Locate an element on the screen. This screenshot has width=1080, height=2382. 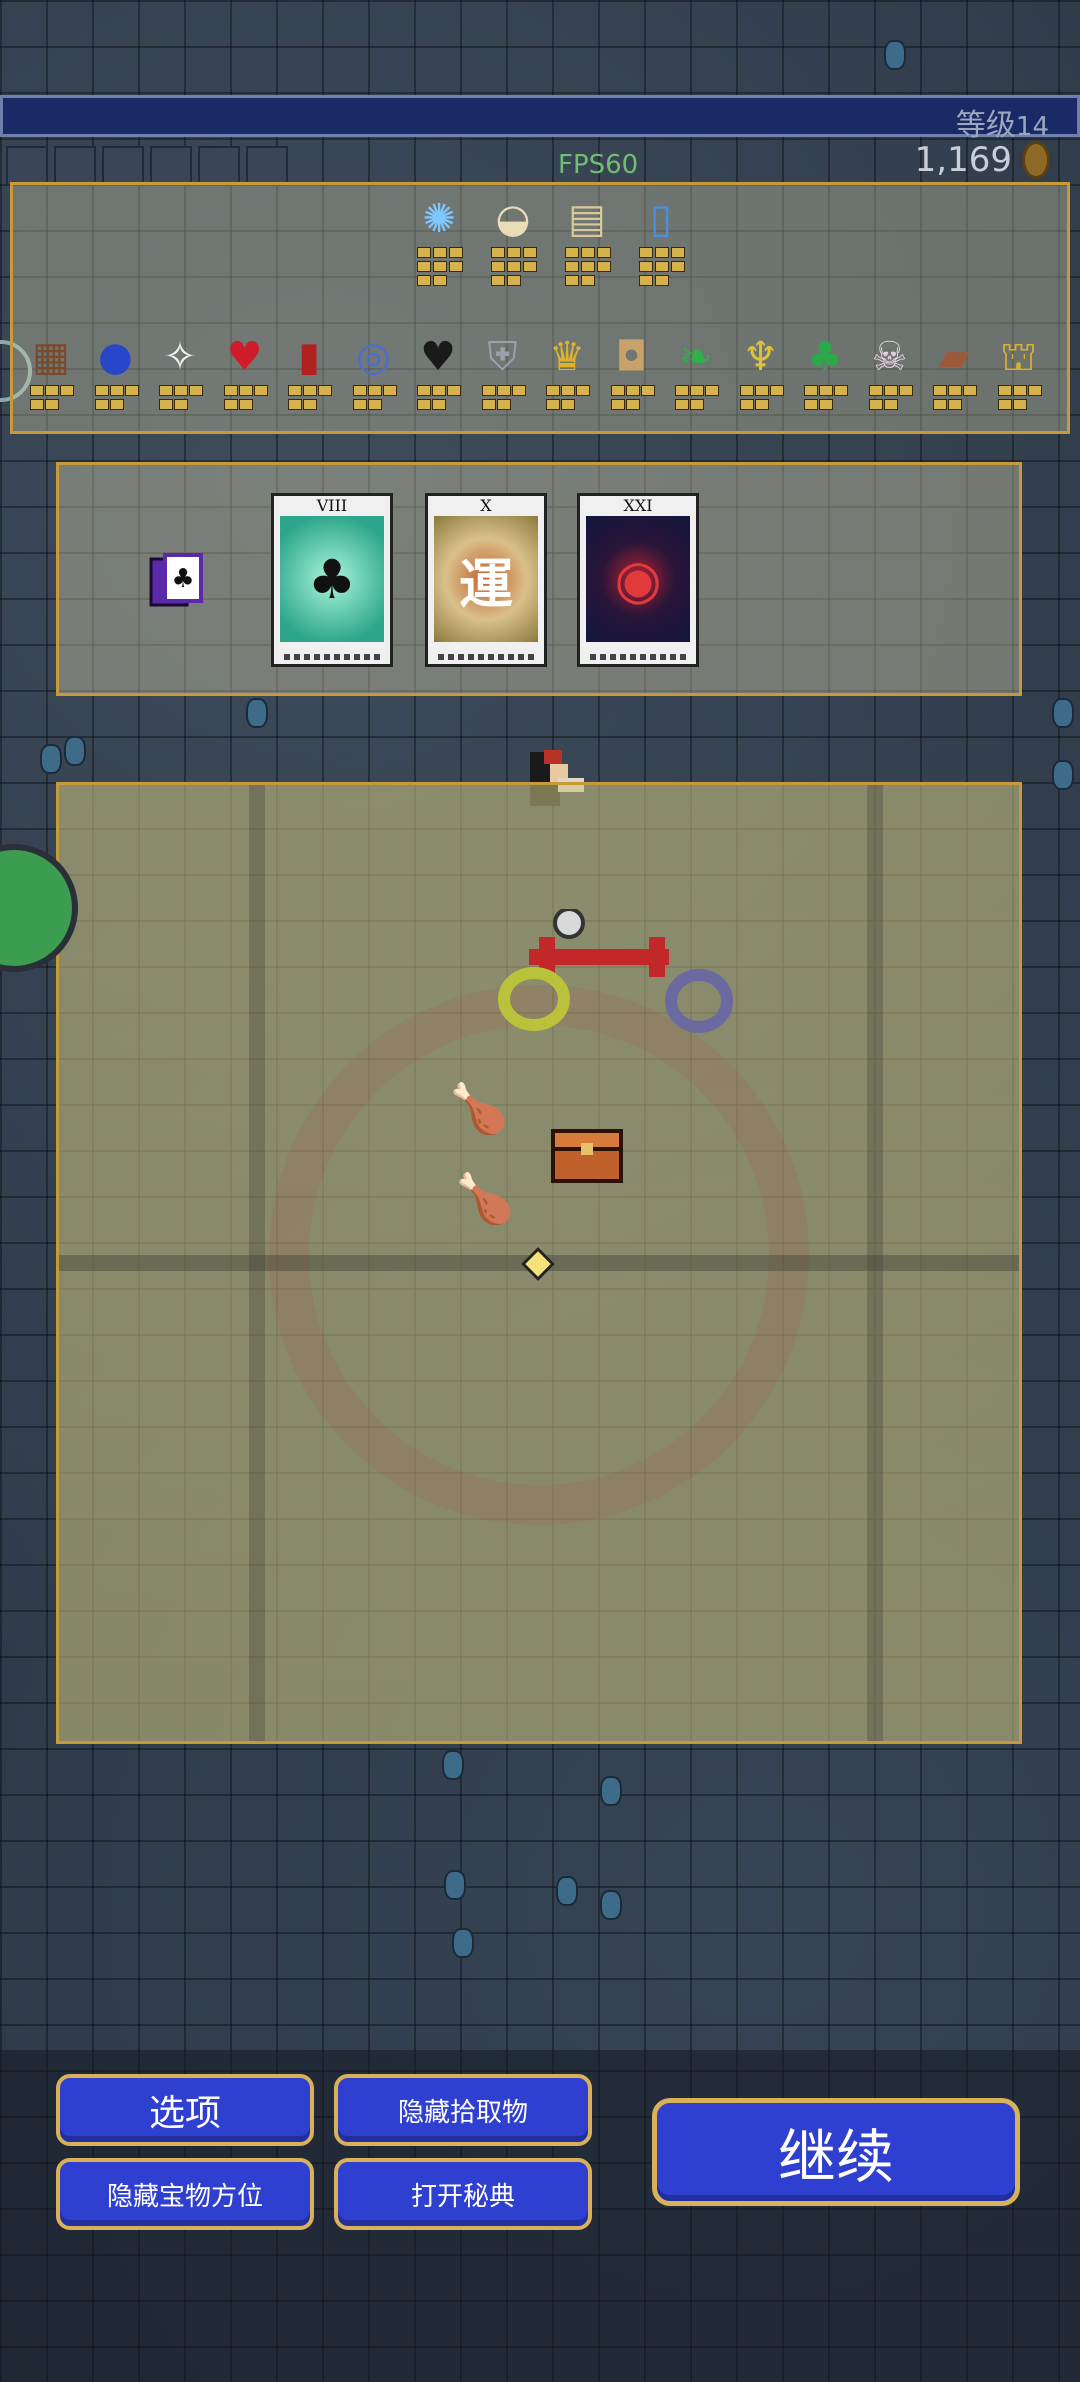
bracer-icon: ▰ is located at coordinates (954, 357).